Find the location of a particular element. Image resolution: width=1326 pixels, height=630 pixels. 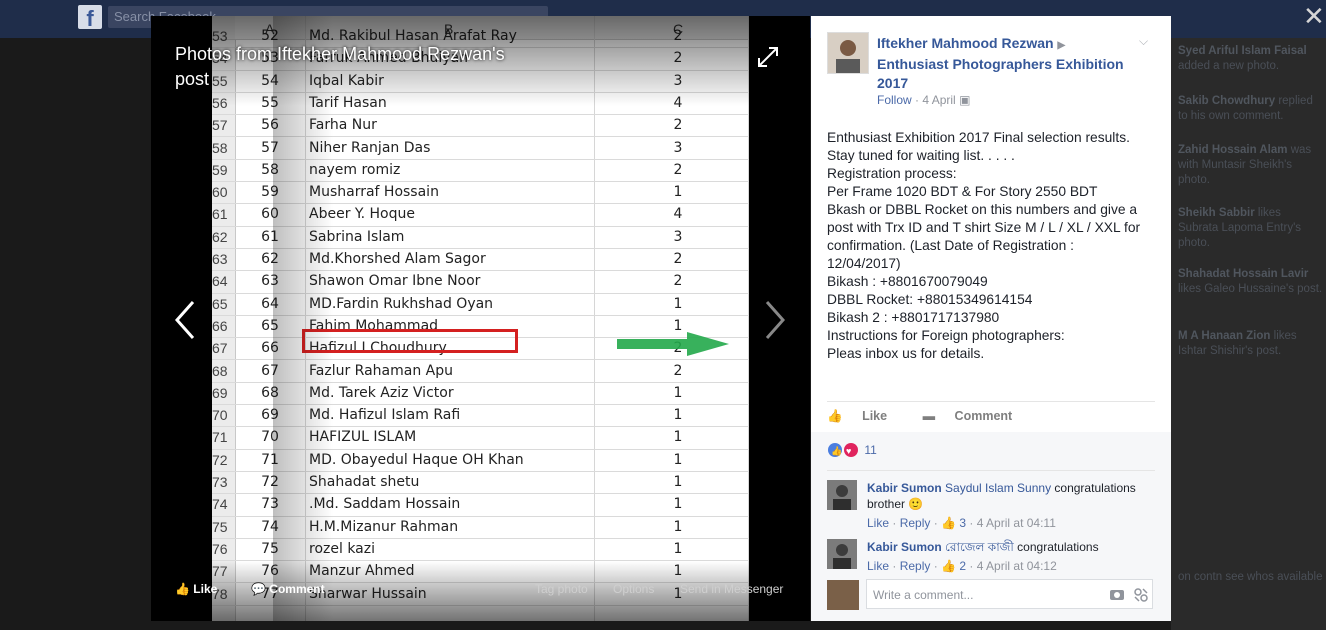

viewer-comment-button: 💬 Comment is located at coordinates (288, 589).